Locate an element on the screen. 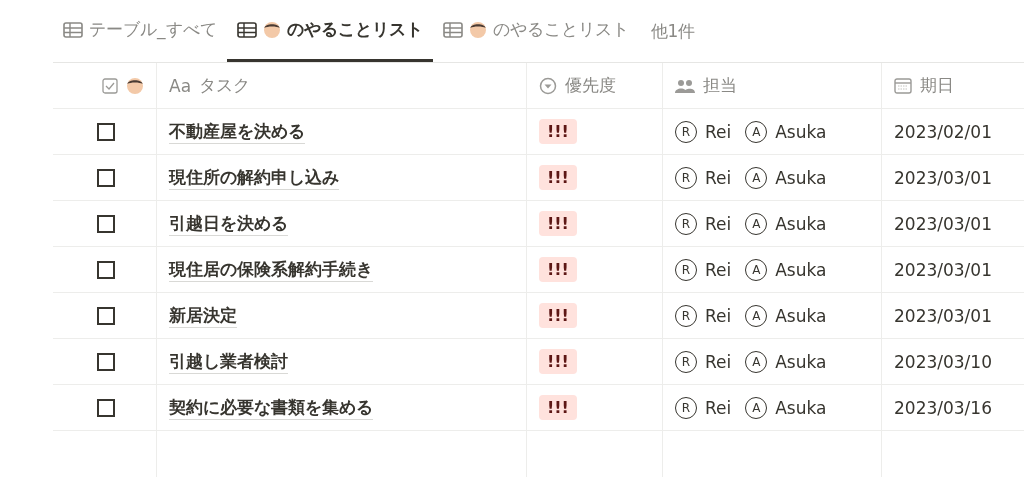  more-tabs-link: 他1件 is located at coordinates (673, 31).